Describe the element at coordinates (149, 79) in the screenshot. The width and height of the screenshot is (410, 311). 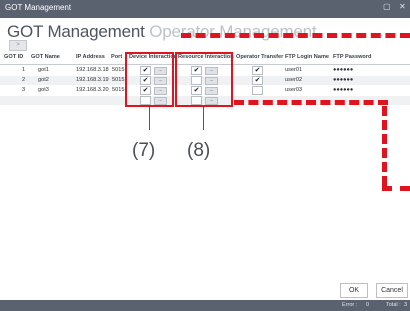
I see `annotation-box-device-interaction` at that location.